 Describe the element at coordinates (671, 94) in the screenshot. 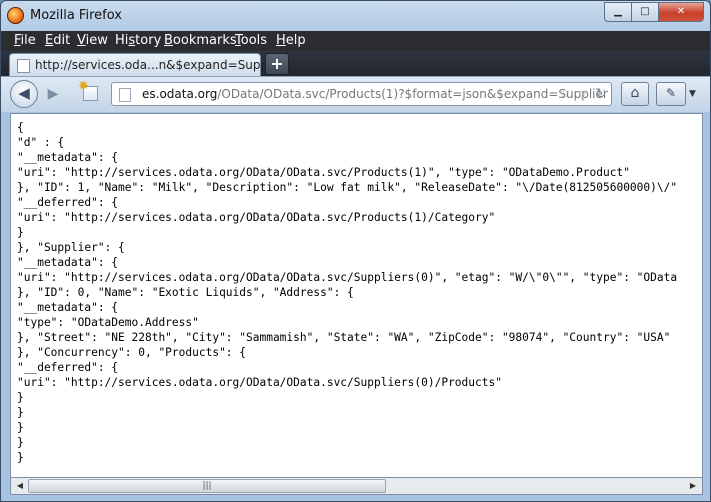

I see `addon-button: ✎` at that location.